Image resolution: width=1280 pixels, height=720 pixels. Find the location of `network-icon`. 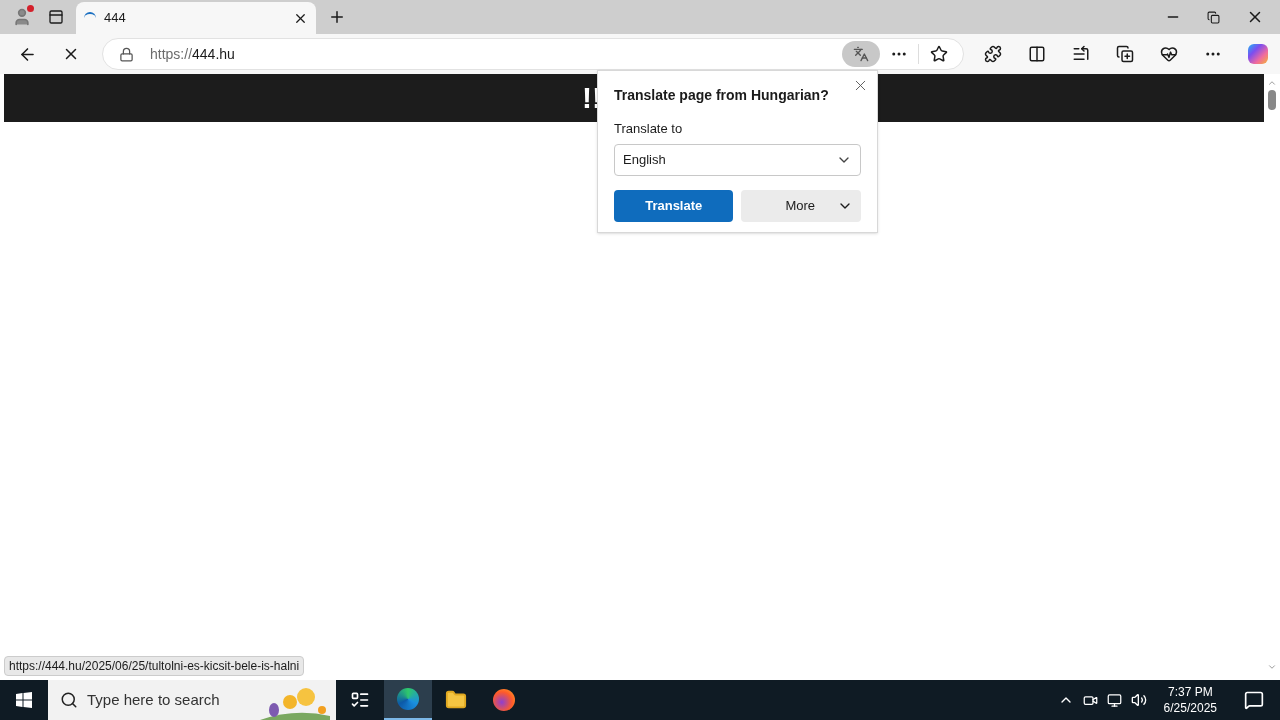

network-icon is located at coordinates (1114, 700).